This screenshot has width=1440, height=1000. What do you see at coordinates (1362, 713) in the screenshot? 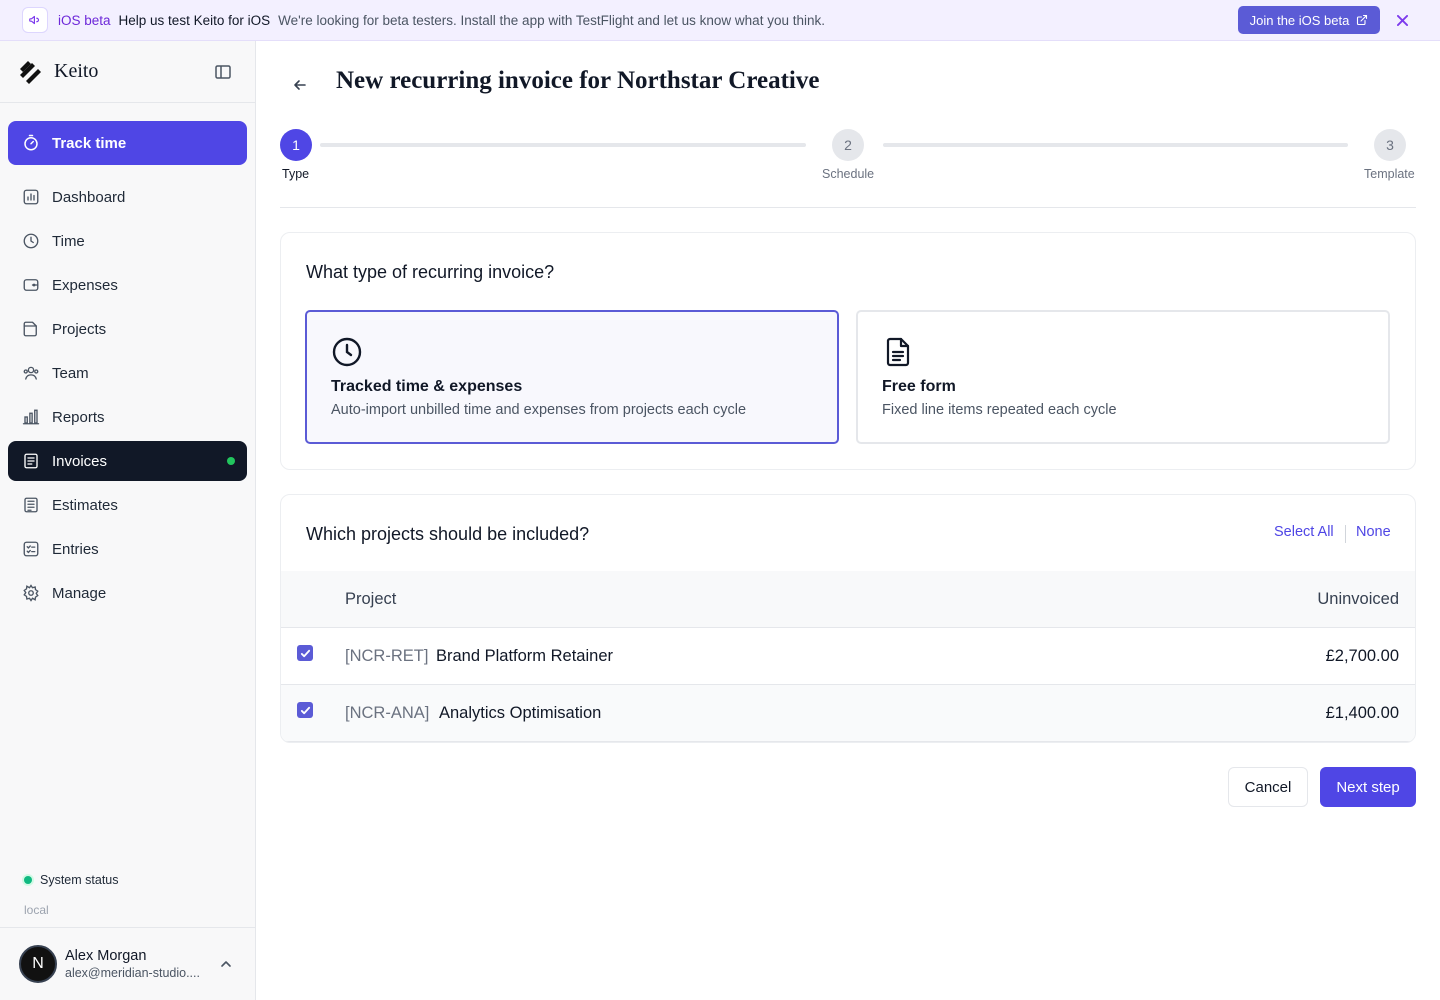
I see `project-amount: £1,400.00` at bounding box center [1362, 713].